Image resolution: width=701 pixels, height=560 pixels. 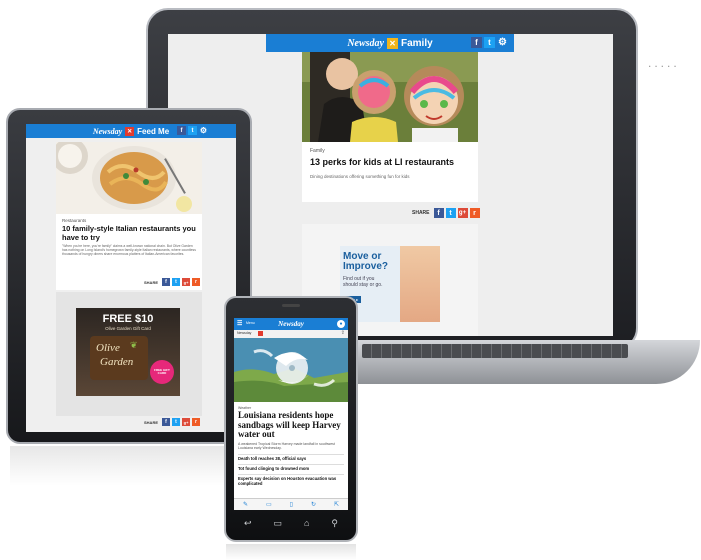 What do you see at coordinates (108, 348) in the screenshot?
I see `logo-line1: Olive` at bounding box center [108, 348].